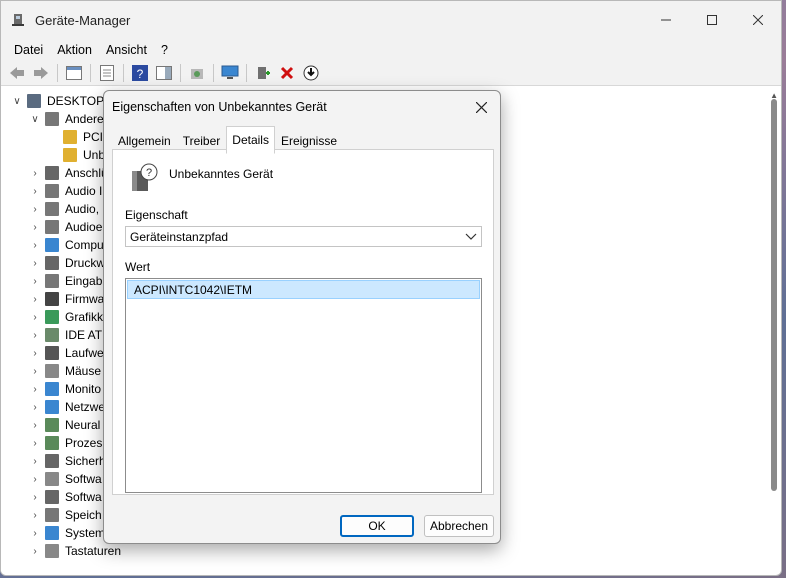  I want to click on menu-aktion: Aktion, so click(74, 50).